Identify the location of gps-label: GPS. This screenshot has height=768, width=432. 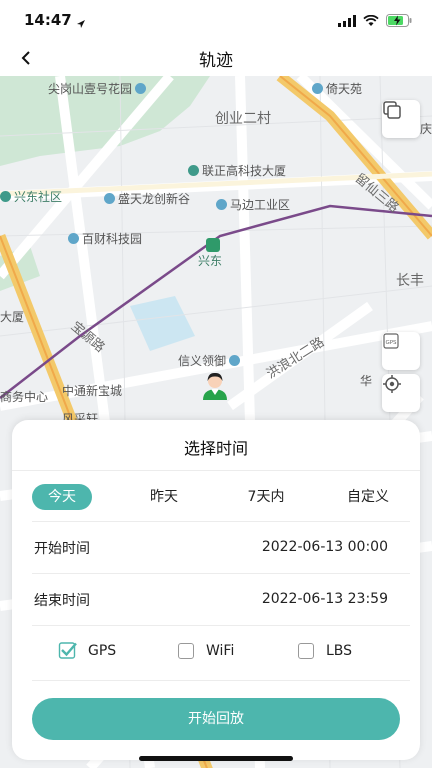
(102, 651).